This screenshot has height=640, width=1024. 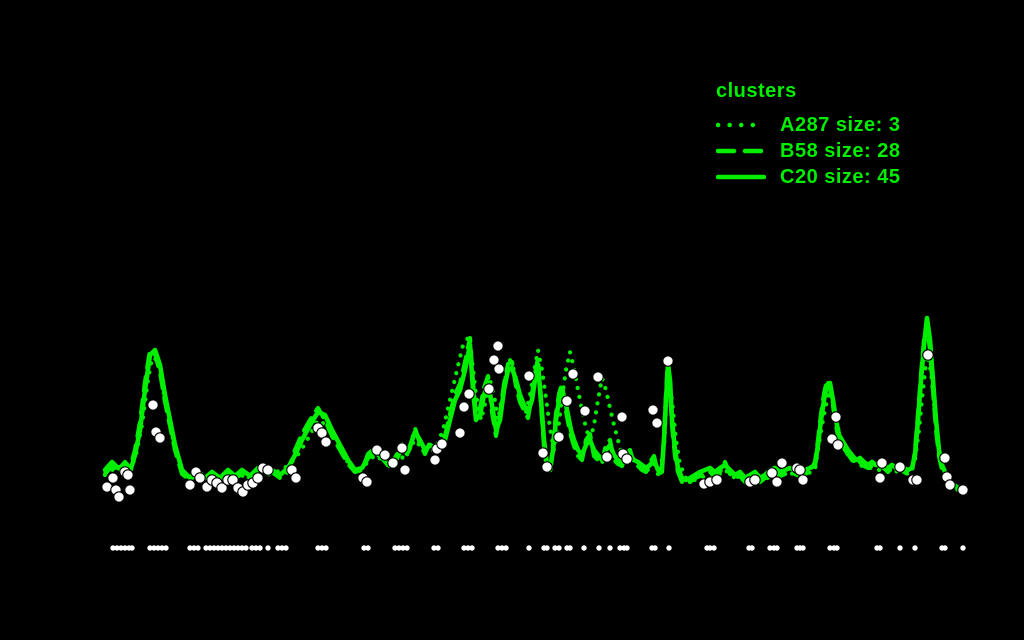 I want to click on legend-row-c20: C20 size: 45, so click(x=808, y=177).